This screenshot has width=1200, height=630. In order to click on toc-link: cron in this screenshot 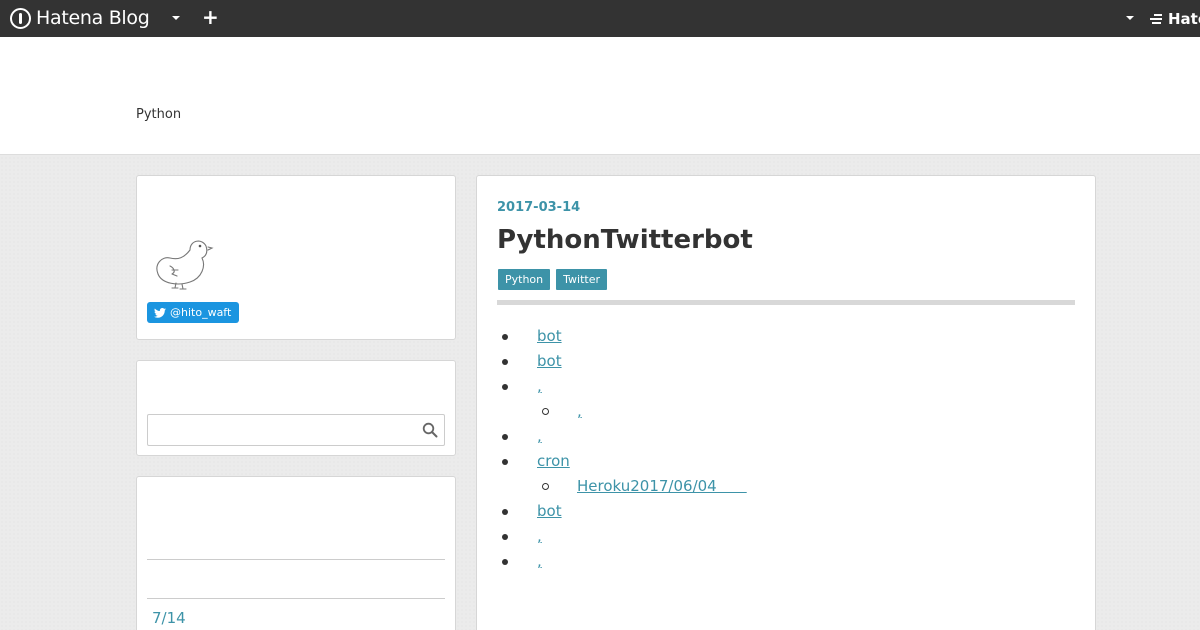, I will do `click(553, 461)`.